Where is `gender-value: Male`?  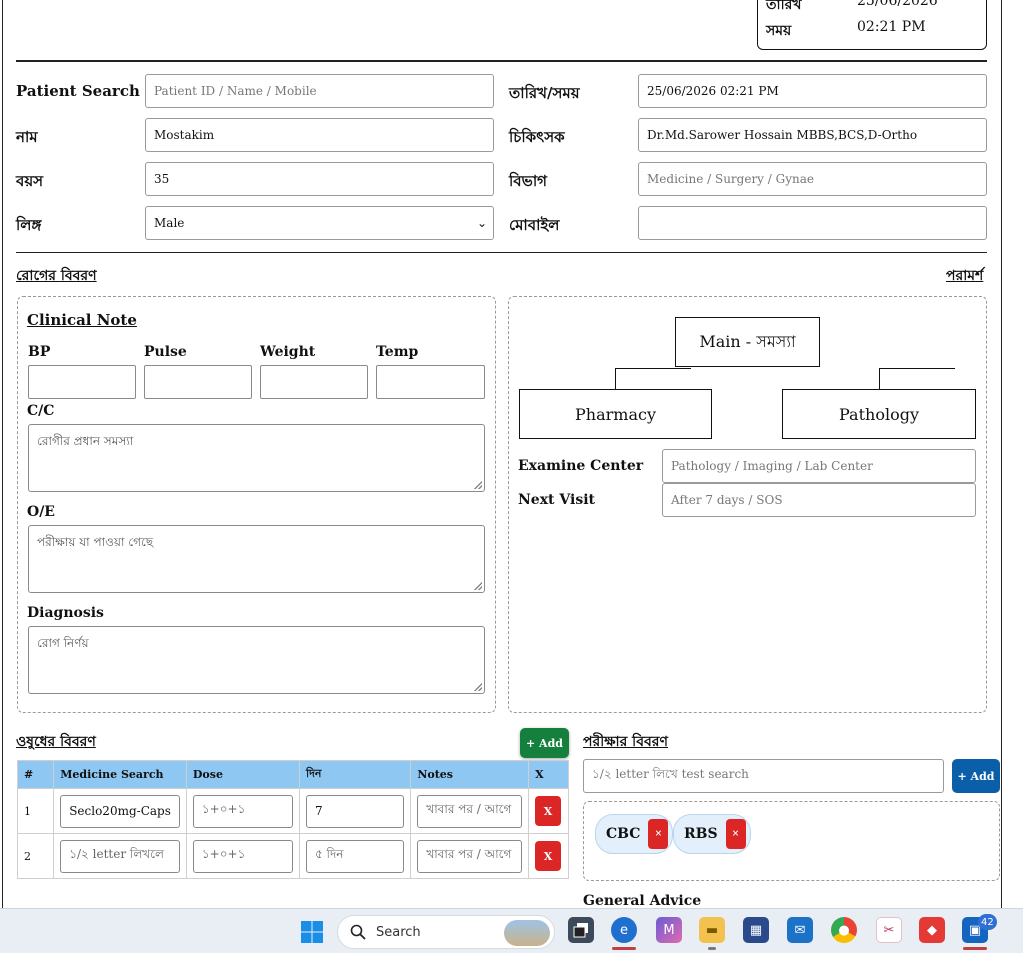
gender-value: Male is located at coordinates (169, 223).